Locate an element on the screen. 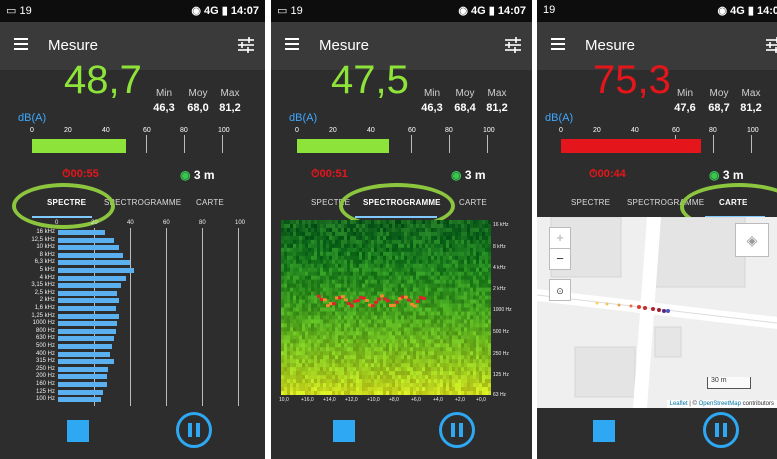 Image resolution: width=777 pixels, height=459 pixels. spectrogram-chart is located at coordinates (386, 307).